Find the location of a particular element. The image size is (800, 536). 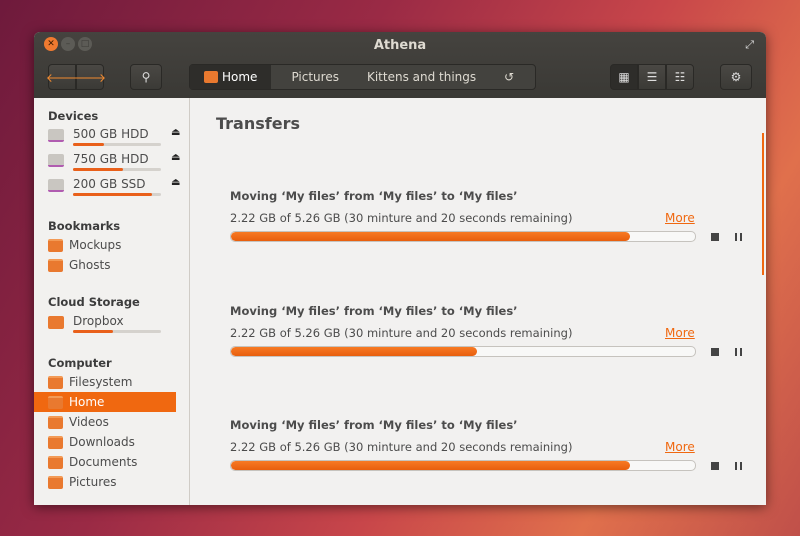

sidebar-item-downloads: Downloads is located at coordinates (119, 442).